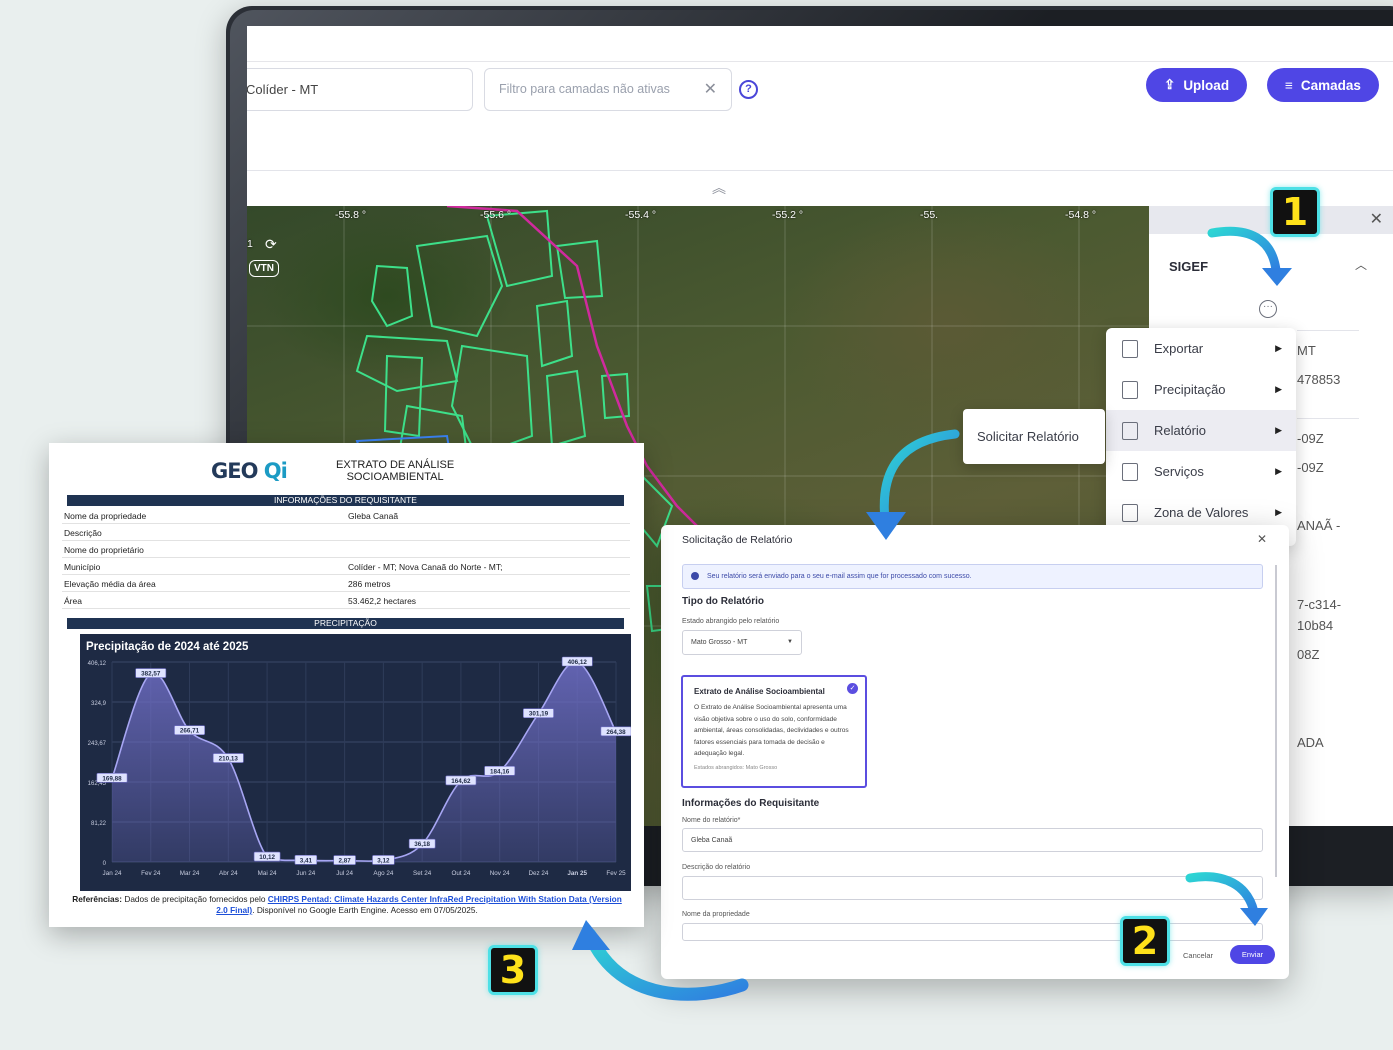 Image resolution: width=1393 pixels, height=1050 pixels. What do you see at coordinates (1295, 212) in the screenshot?
I see `step-badge: 1` at bounding box center [1295, 212].